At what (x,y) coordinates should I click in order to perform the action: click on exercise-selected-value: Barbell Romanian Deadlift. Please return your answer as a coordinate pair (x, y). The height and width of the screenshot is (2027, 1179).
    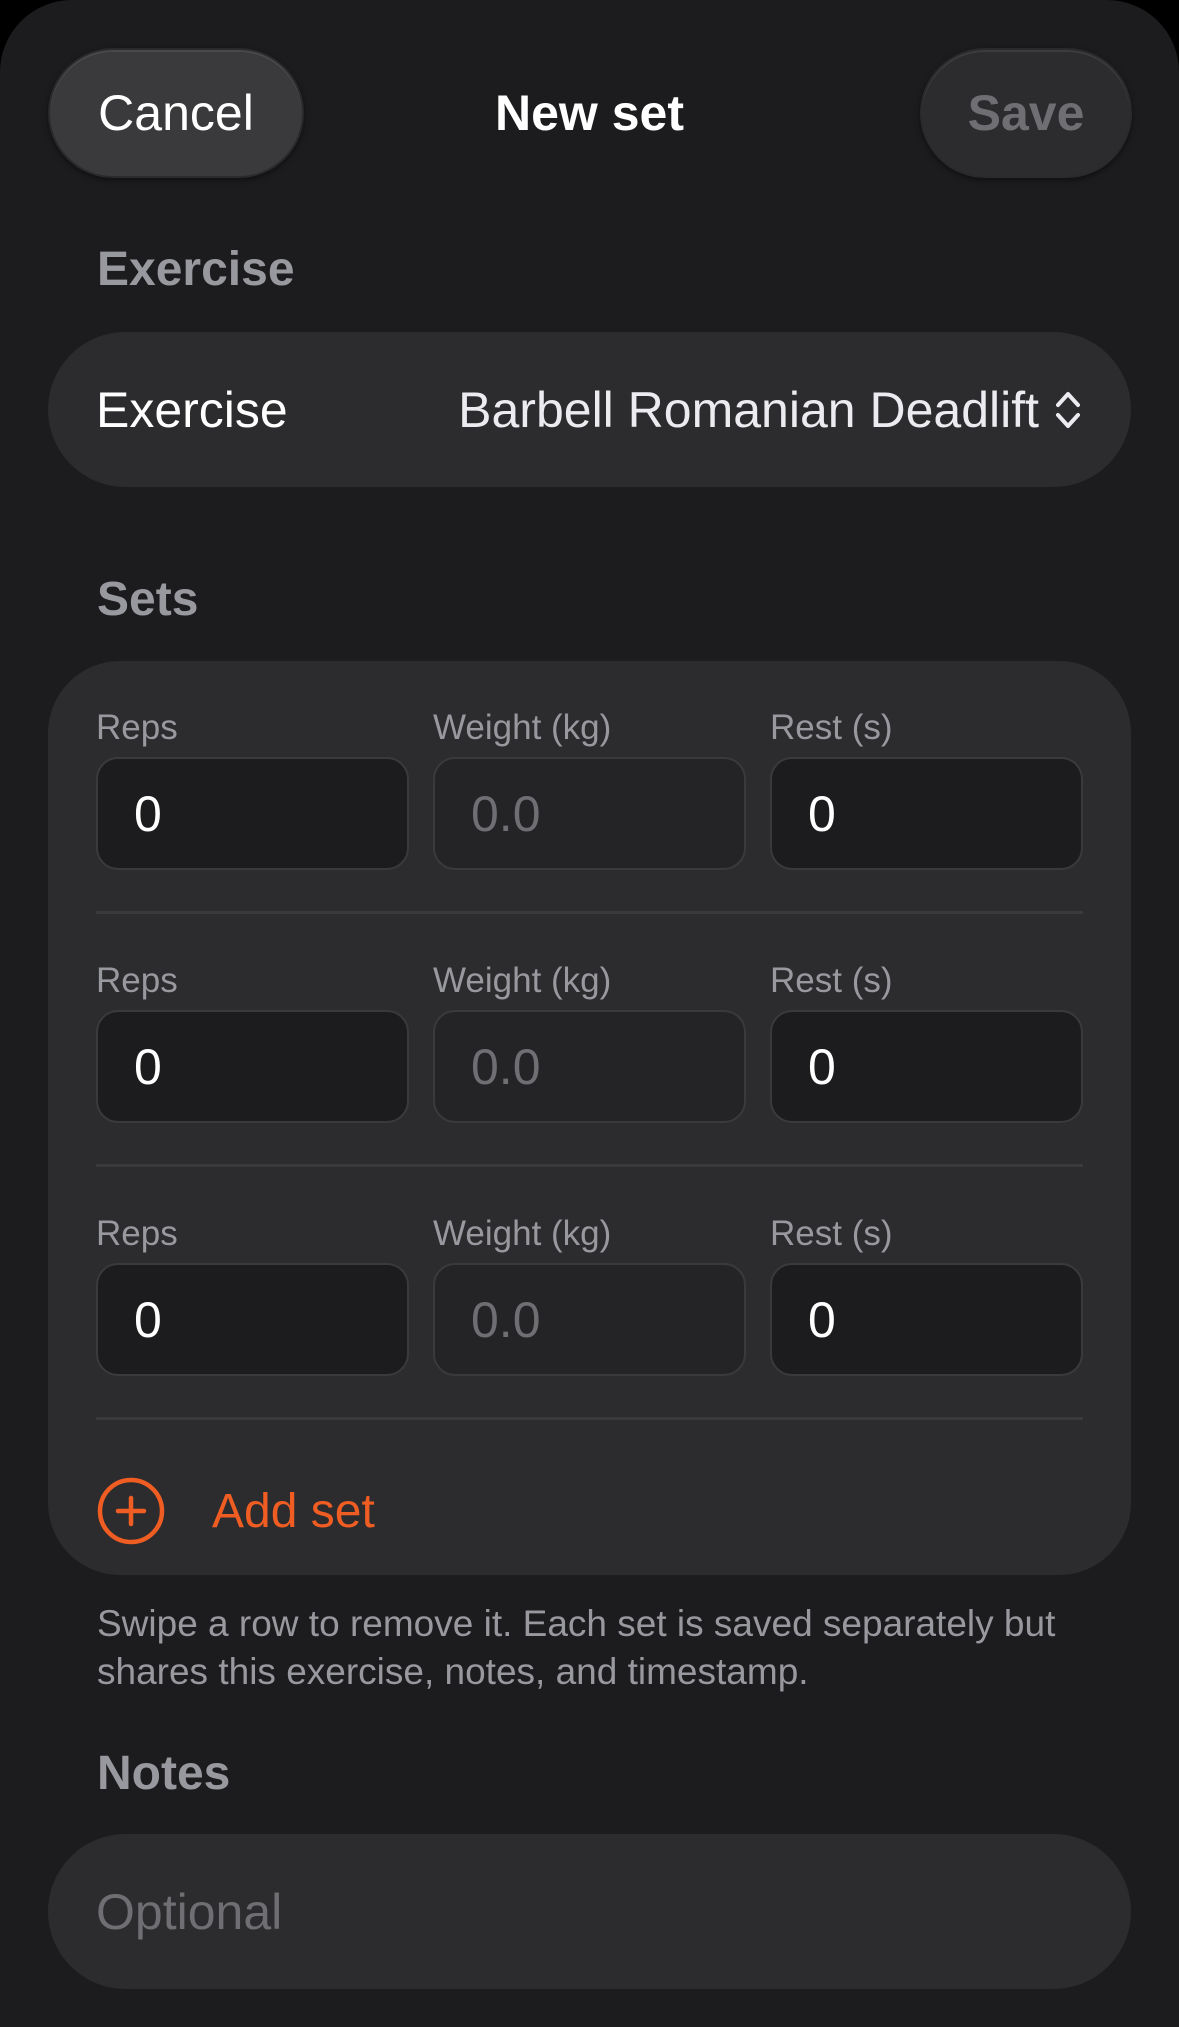
    Looking at the image, I should click on (748, 409).